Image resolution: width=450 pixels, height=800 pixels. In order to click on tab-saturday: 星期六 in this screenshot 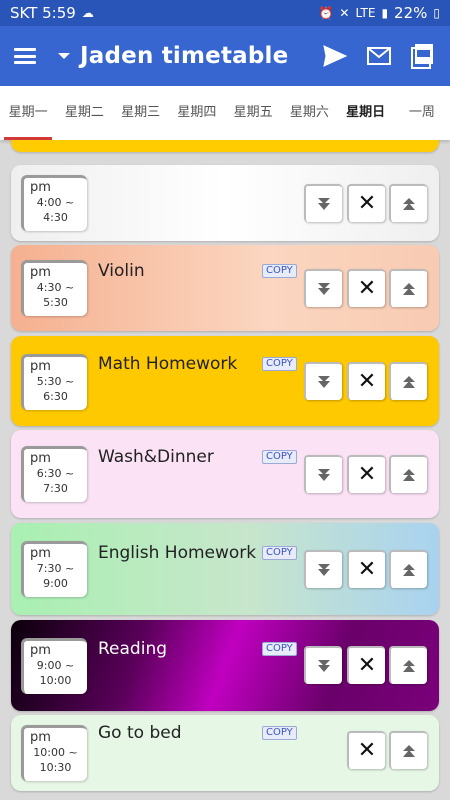, I will do `click(309, 113)`.